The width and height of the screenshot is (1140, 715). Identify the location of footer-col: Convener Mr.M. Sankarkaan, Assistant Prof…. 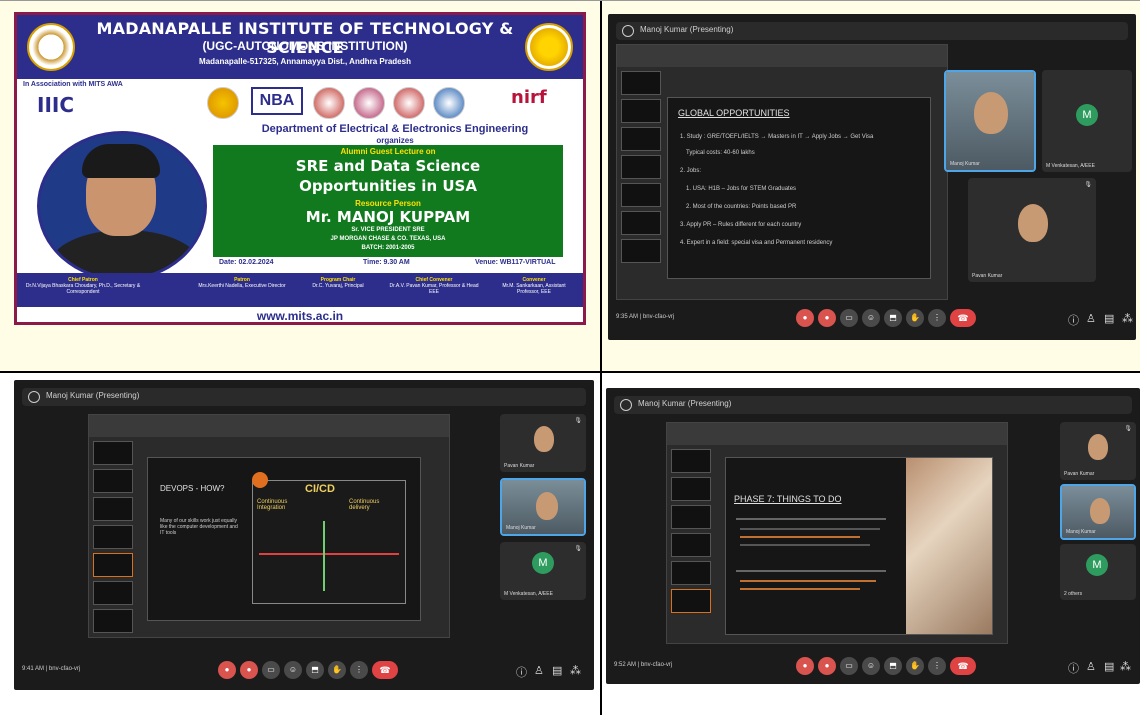
(534, 286).